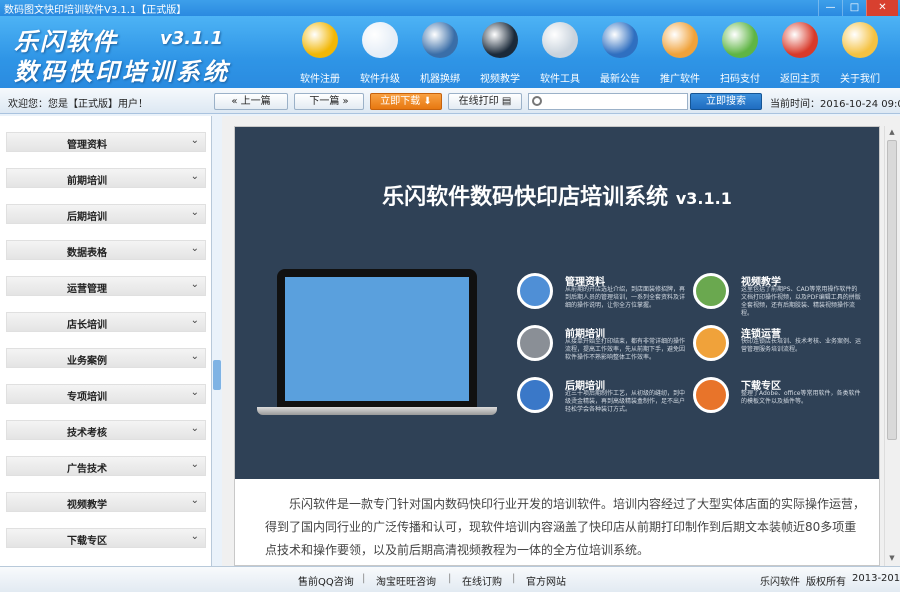 This screenshot has width=900, height=592. I want to click on toolbar-button-label: 软件升级, so click(380, 79).